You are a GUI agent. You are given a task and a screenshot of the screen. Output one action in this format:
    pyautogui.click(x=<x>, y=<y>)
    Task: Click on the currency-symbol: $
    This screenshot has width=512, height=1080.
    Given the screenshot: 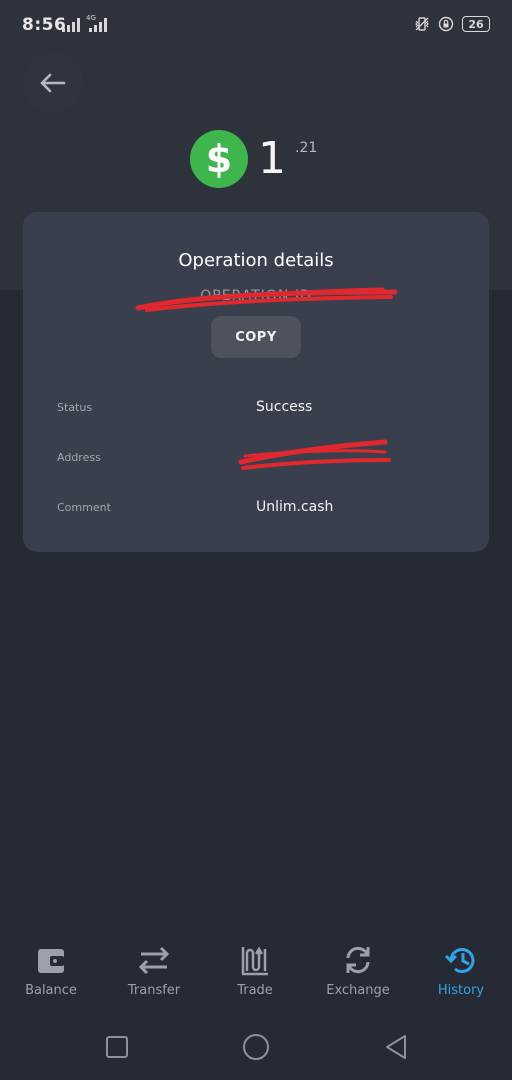 What is the action you would take?
    pyautogui.click(x=219, y=159)
    